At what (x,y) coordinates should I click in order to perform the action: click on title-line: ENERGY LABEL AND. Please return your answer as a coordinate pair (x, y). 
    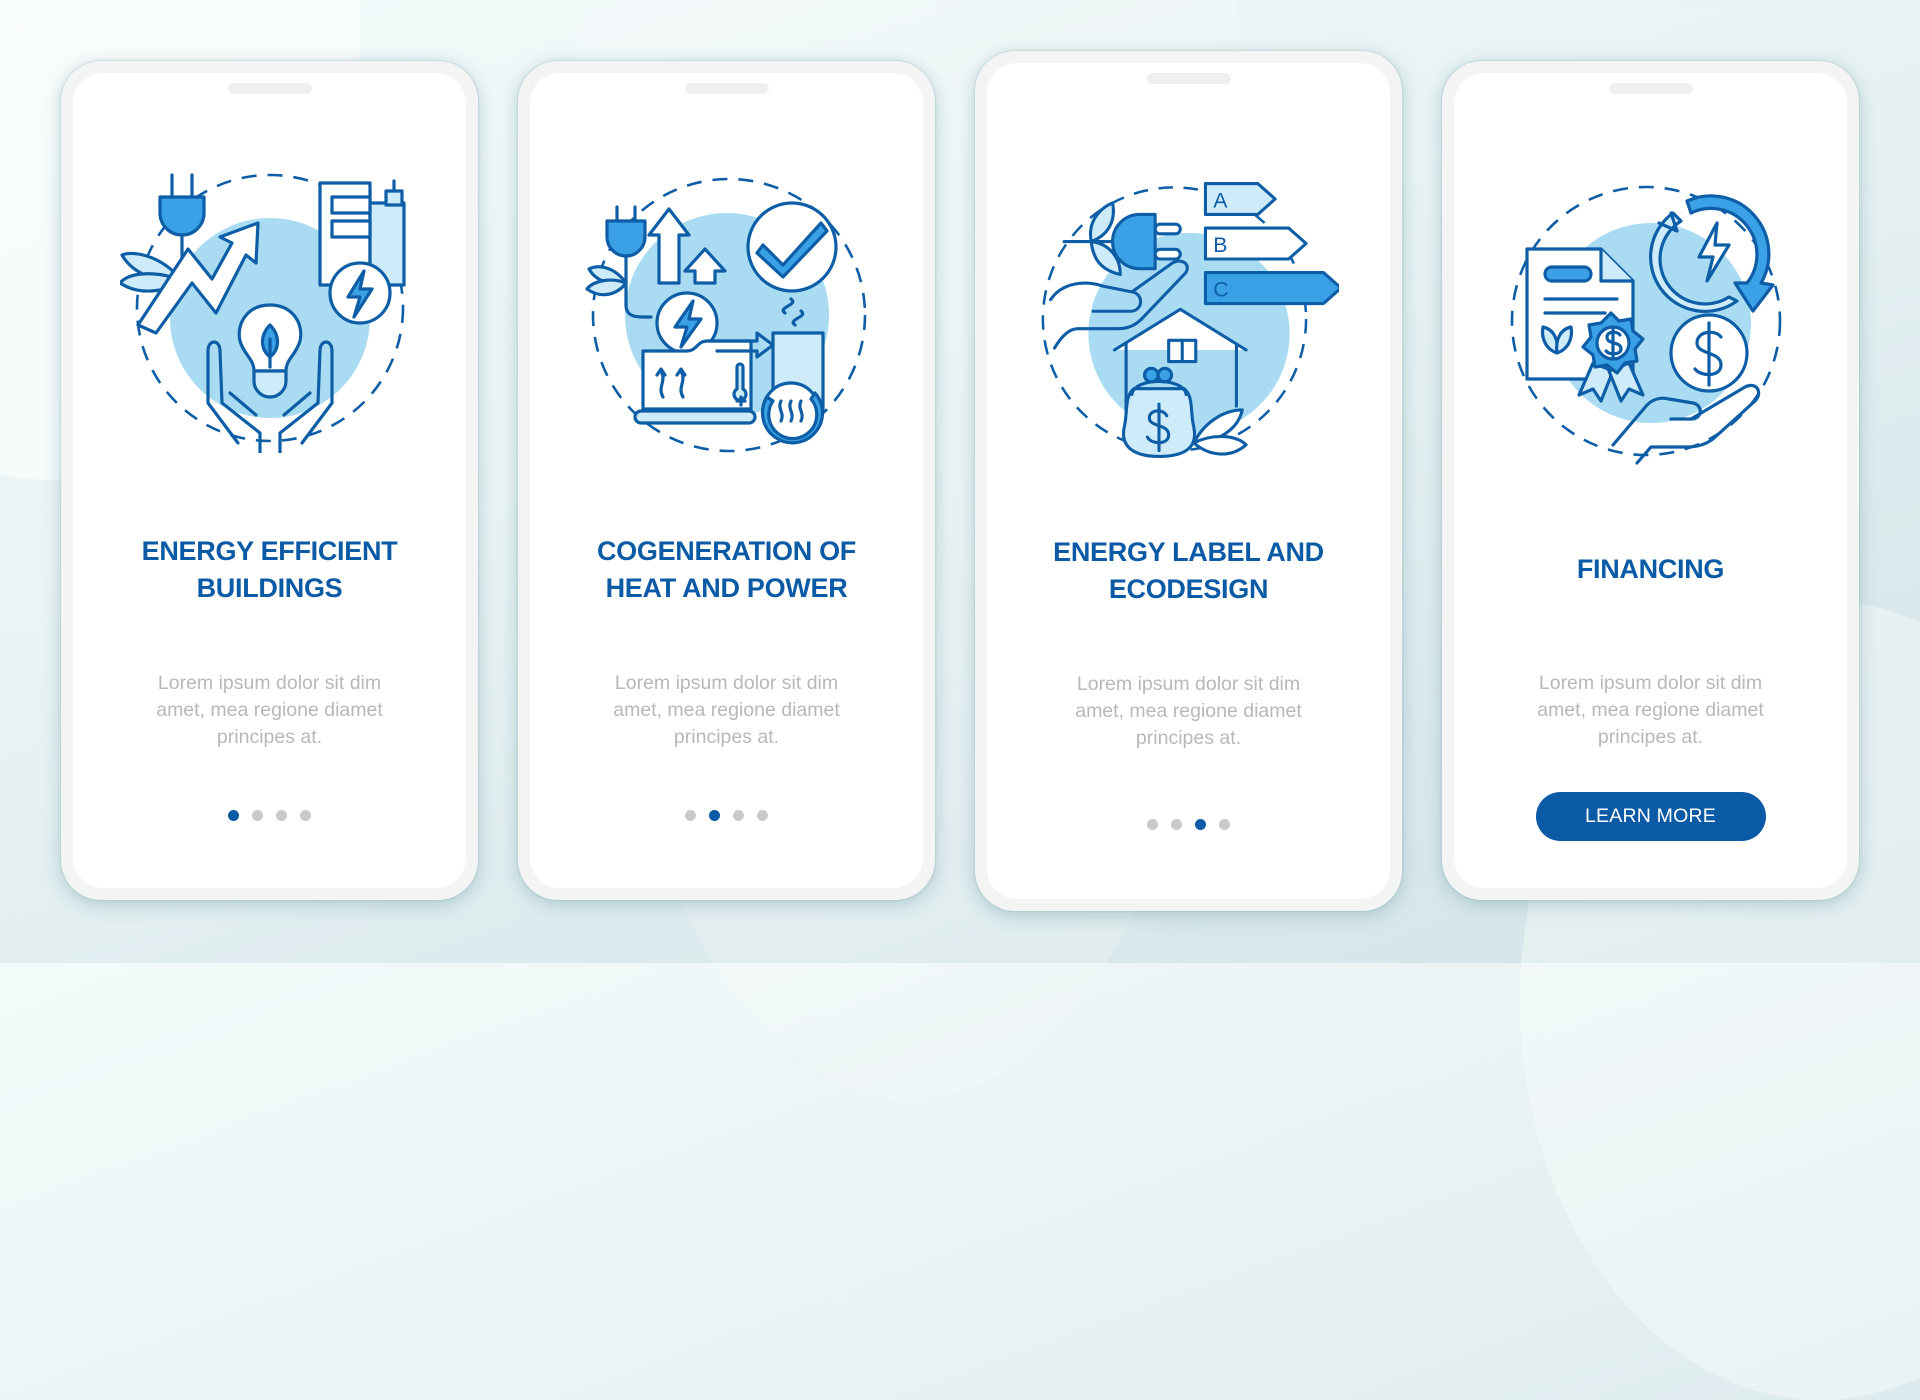
    Looking at the image, I should click on (1188, 552).